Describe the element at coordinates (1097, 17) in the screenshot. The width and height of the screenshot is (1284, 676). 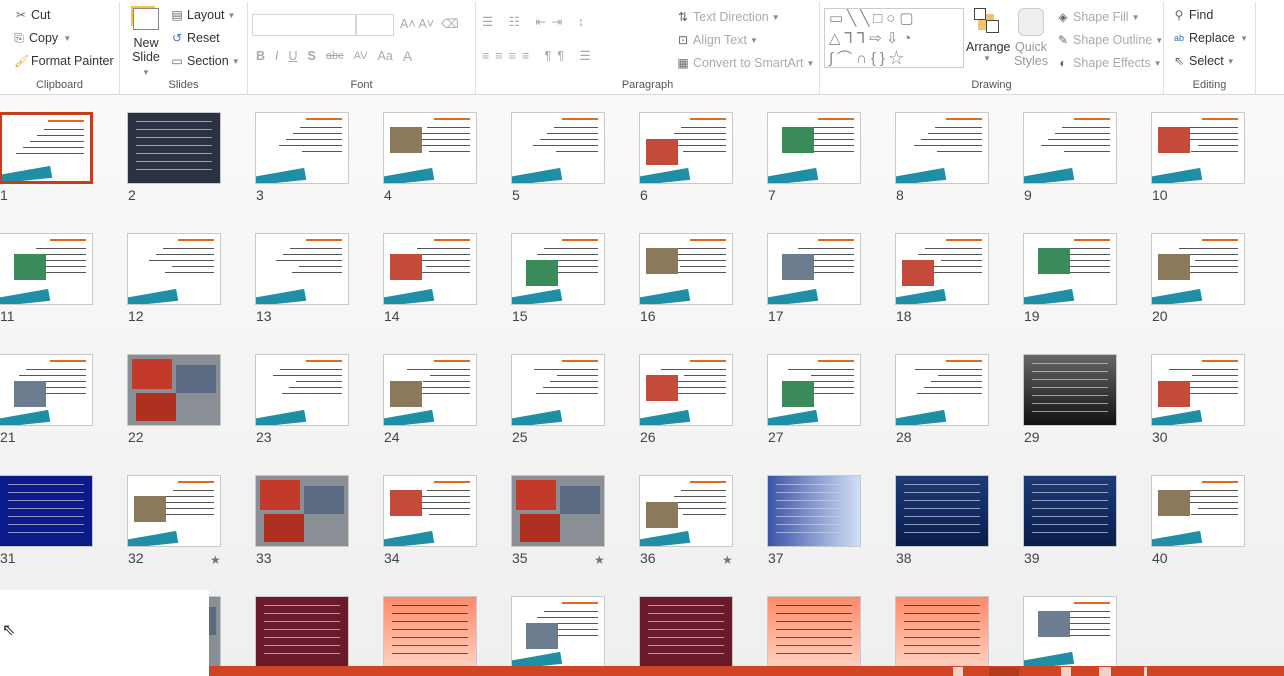
I see `shape-fill-button: ◈ Shape Fill ▼` at that location.